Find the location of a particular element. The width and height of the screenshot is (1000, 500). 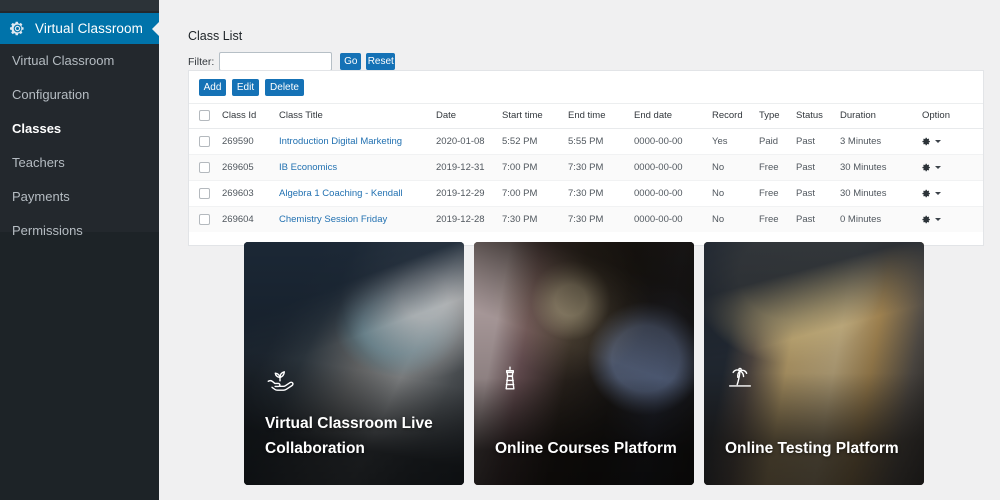

page-title: Class List is located at coordinates (215, 36).